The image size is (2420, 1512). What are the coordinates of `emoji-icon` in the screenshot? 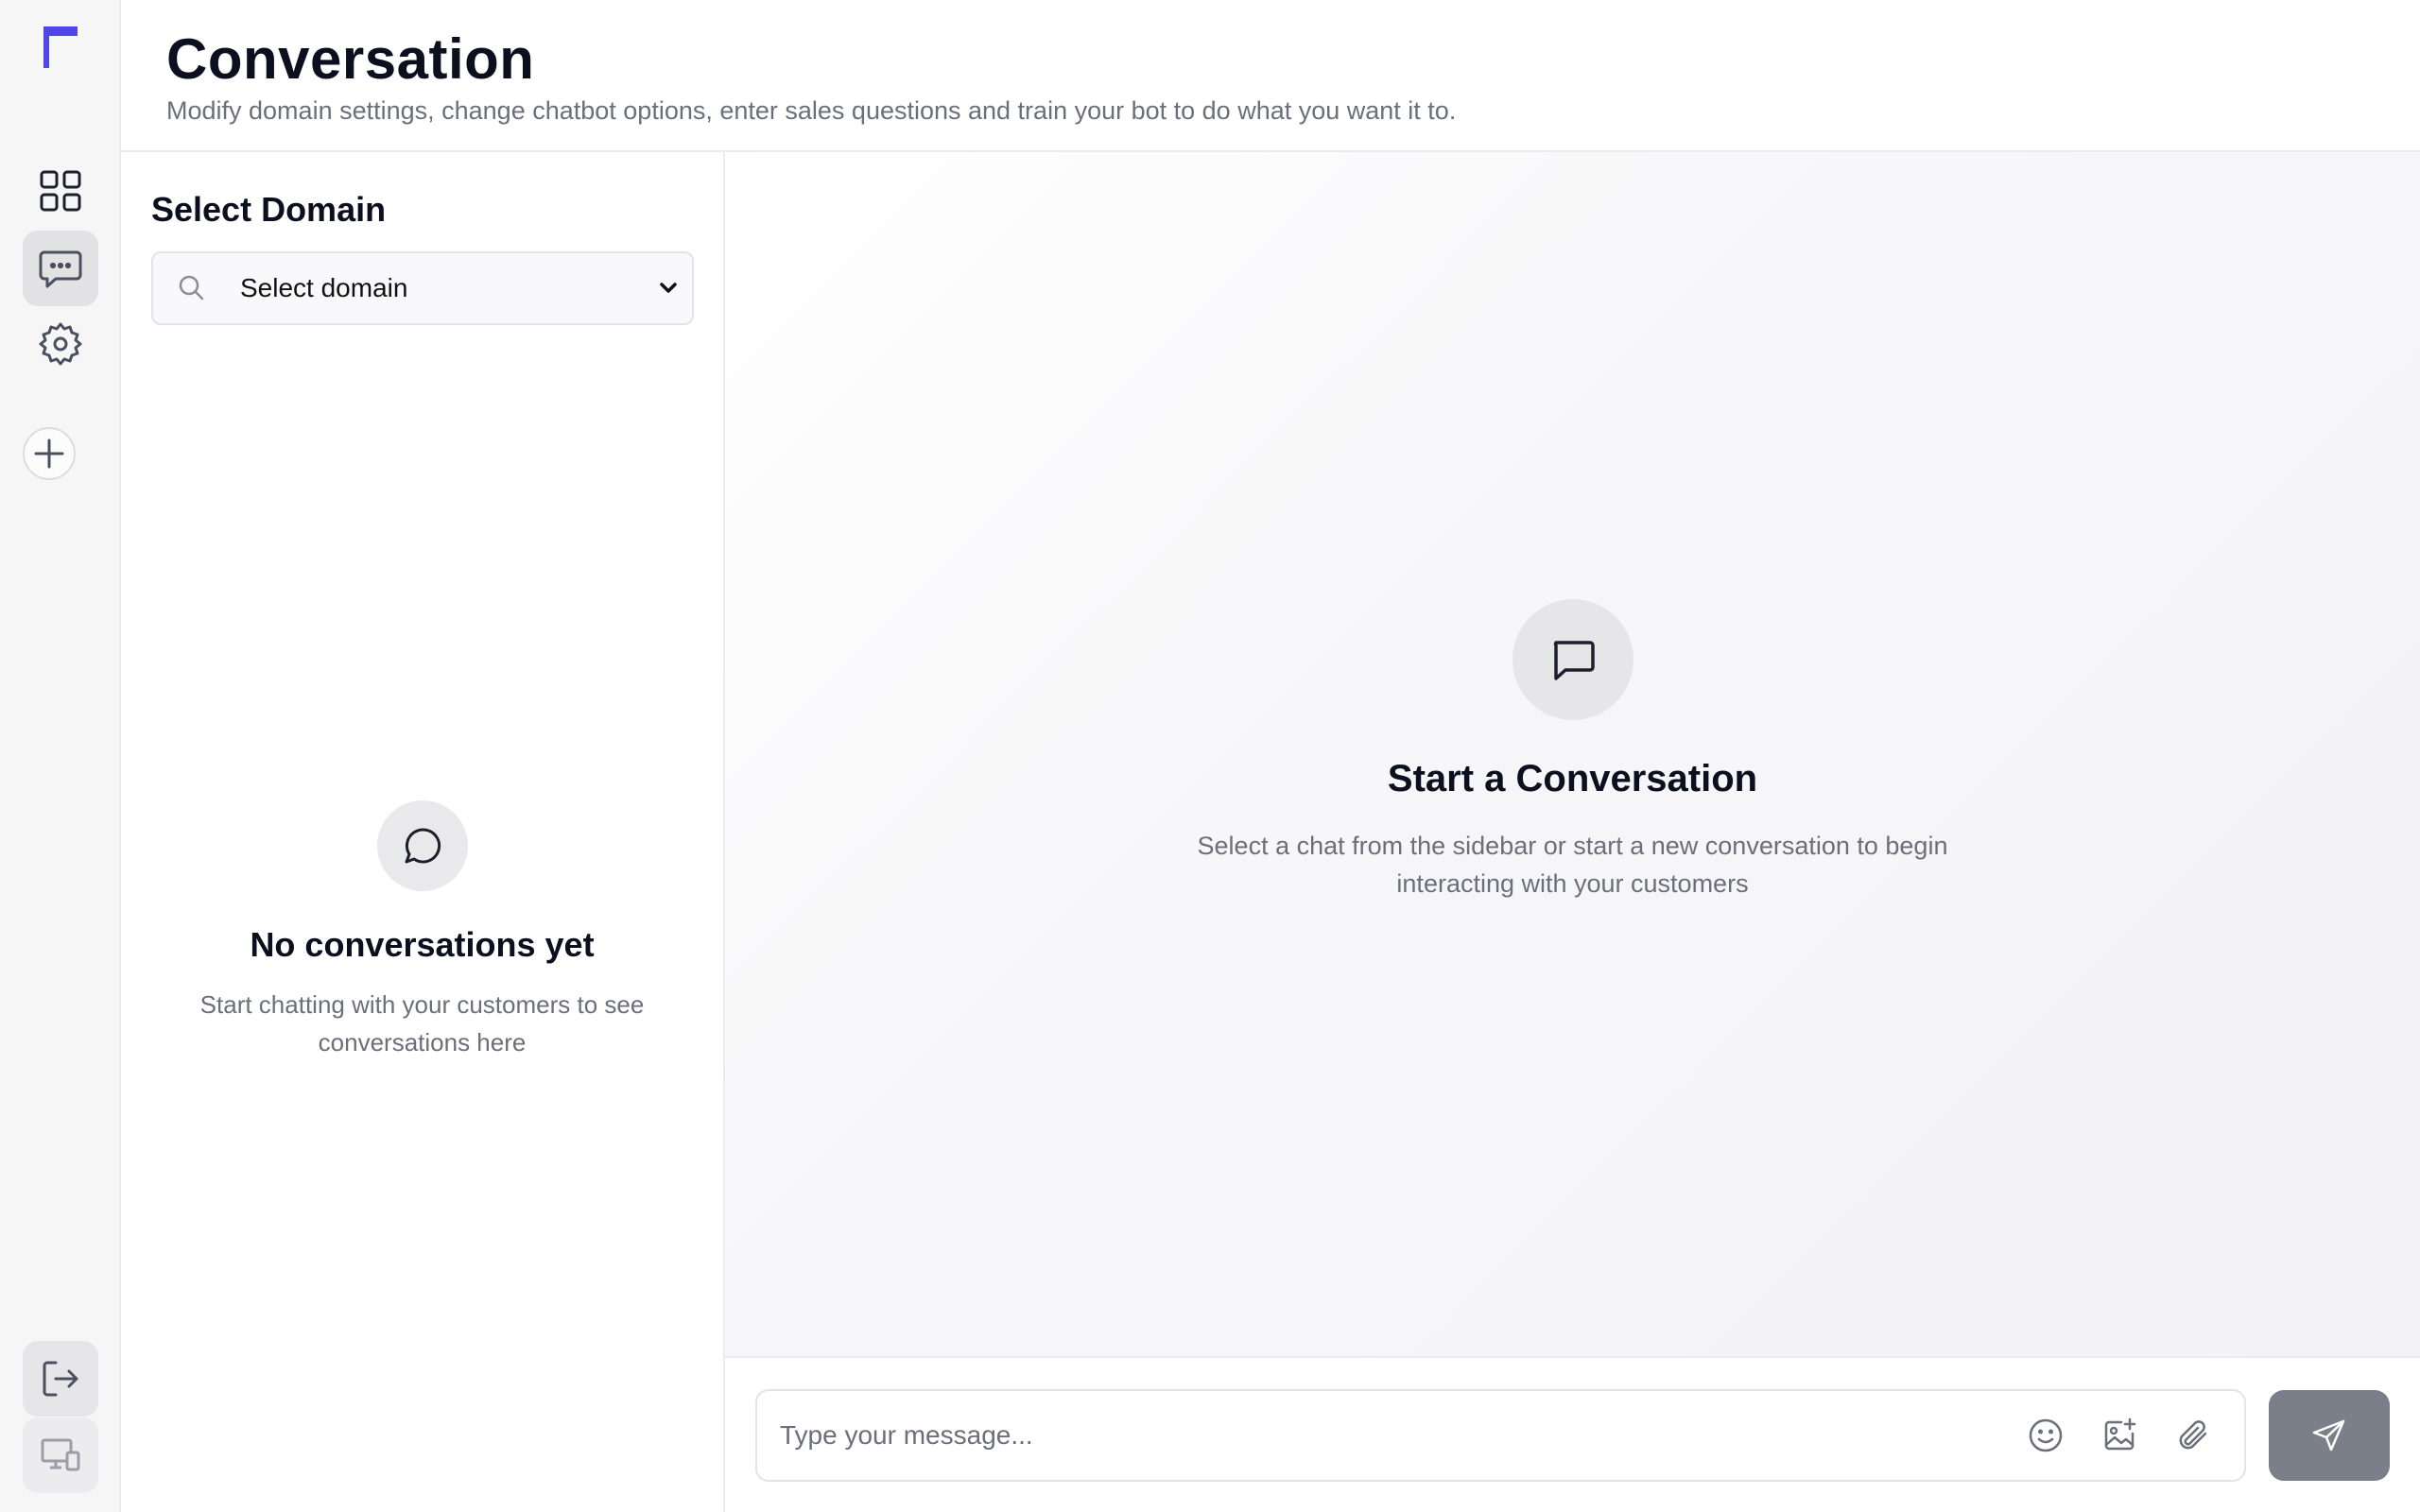 It's located at (2046, 1435).